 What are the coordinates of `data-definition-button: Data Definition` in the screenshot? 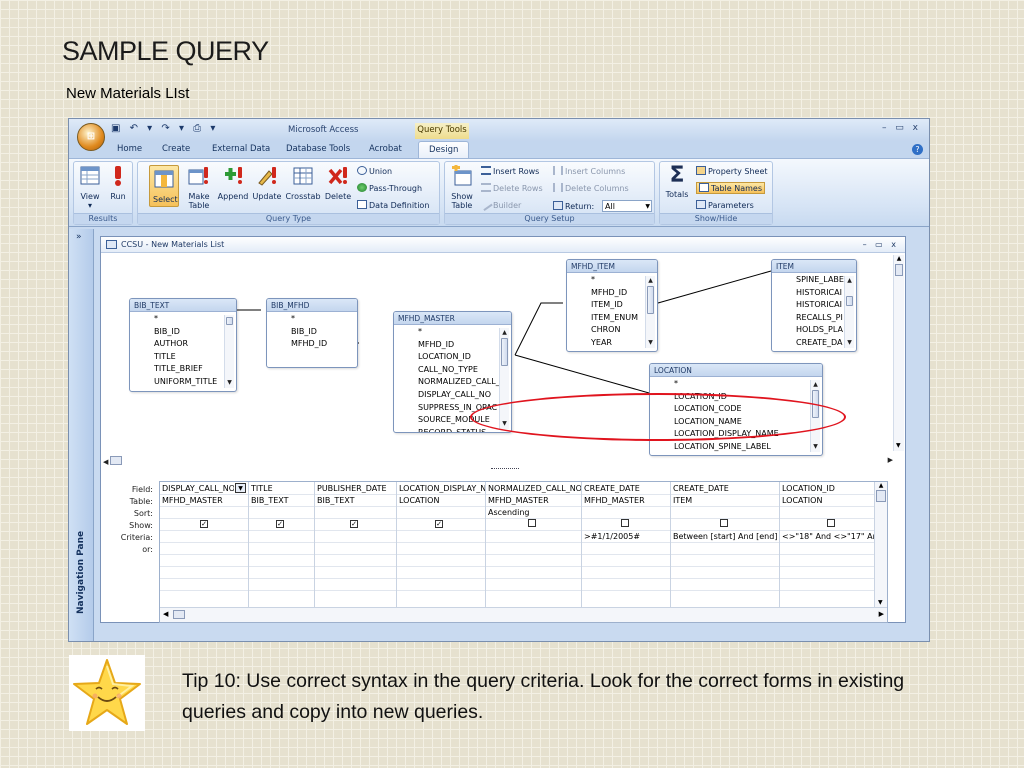 It's located at (393, 205).